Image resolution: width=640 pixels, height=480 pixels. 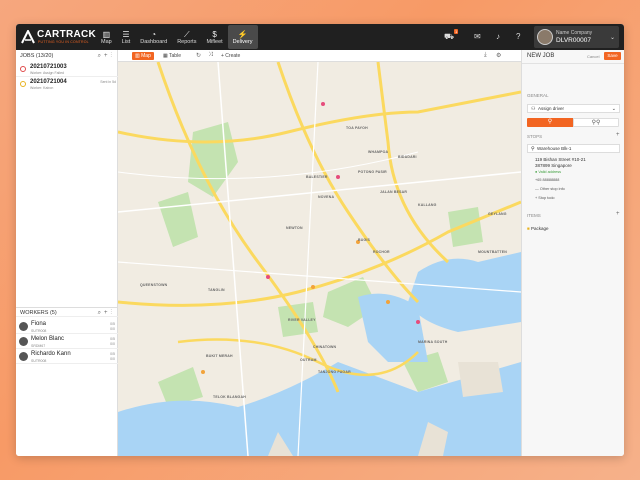 What do you see at coordinates (294, 228) in the screenshot?
I see `map-label: NEWTON` at bounding box center [294, 228].